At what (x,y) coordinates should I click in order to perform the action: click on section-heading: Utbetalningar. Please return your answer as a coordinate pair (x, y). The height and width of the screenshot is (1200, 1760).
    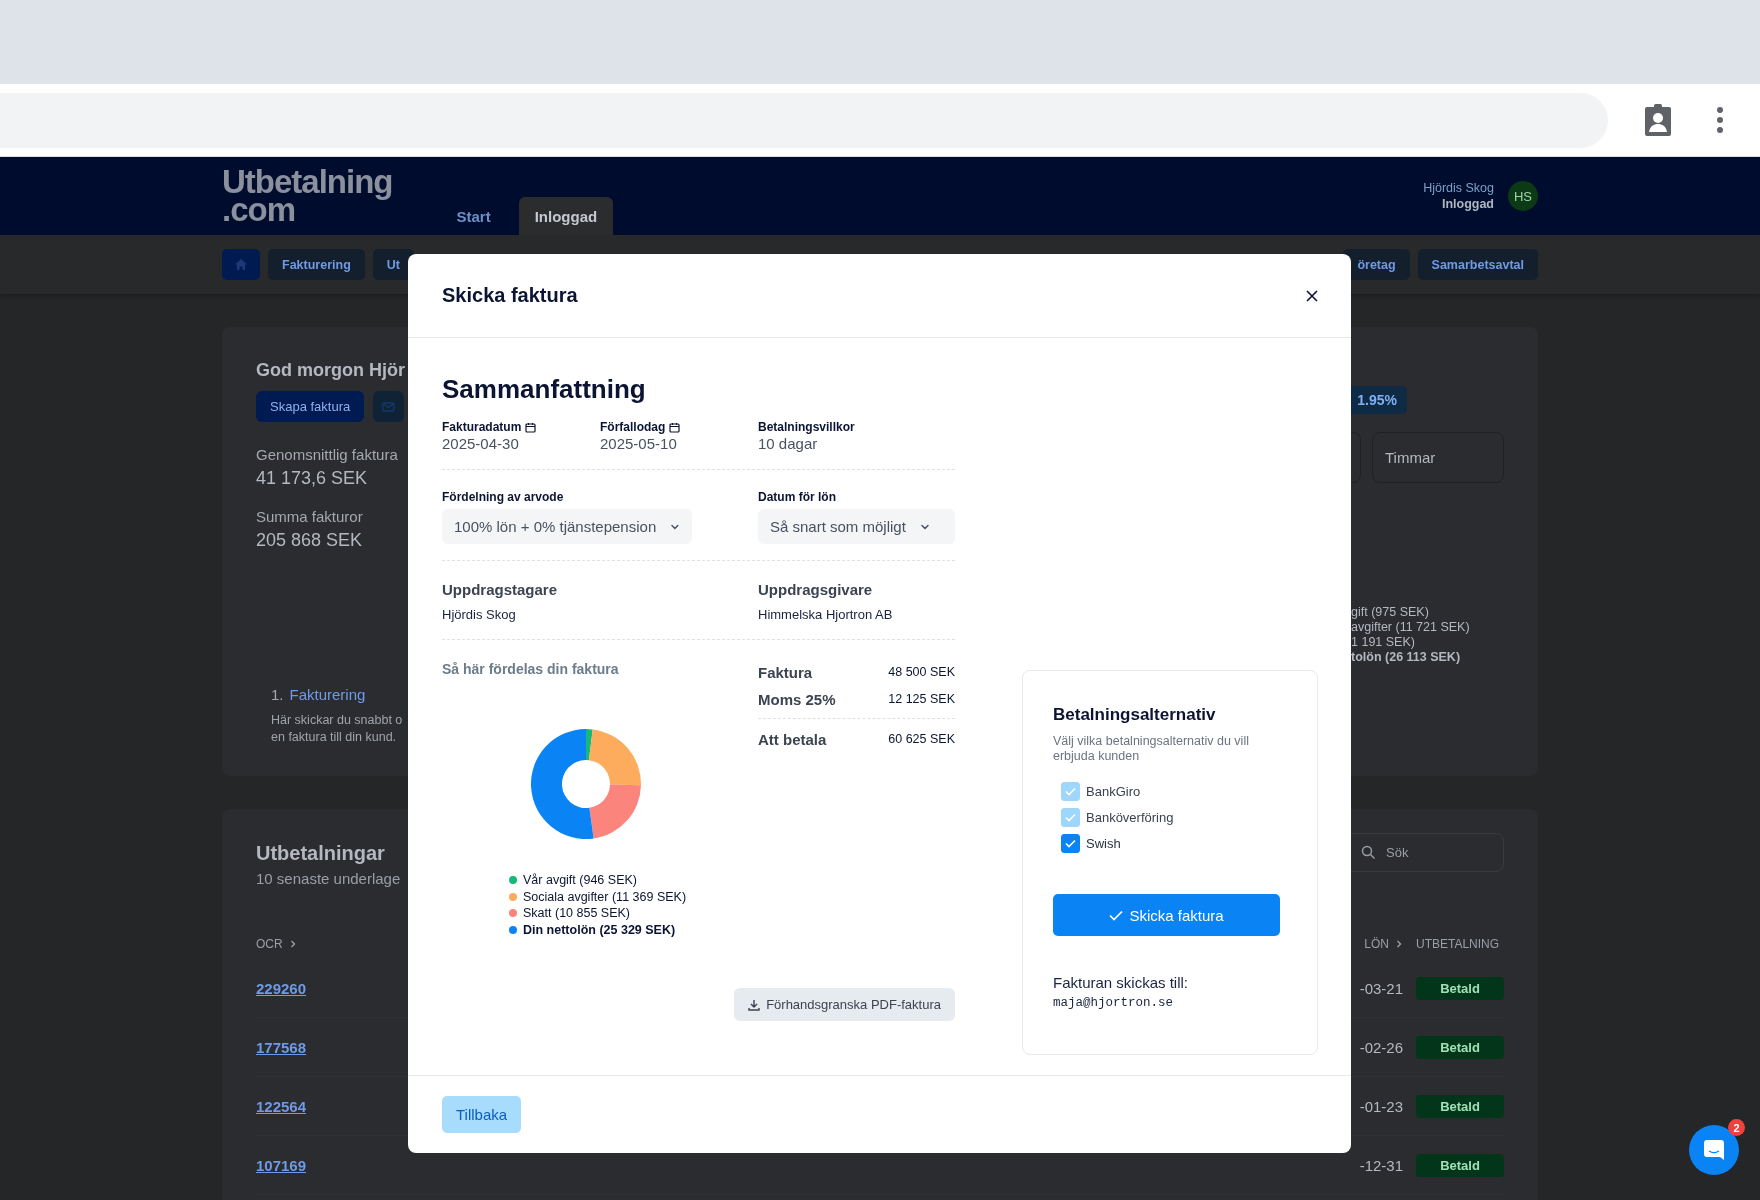
    Looking at the image, I should click on (321, 853).